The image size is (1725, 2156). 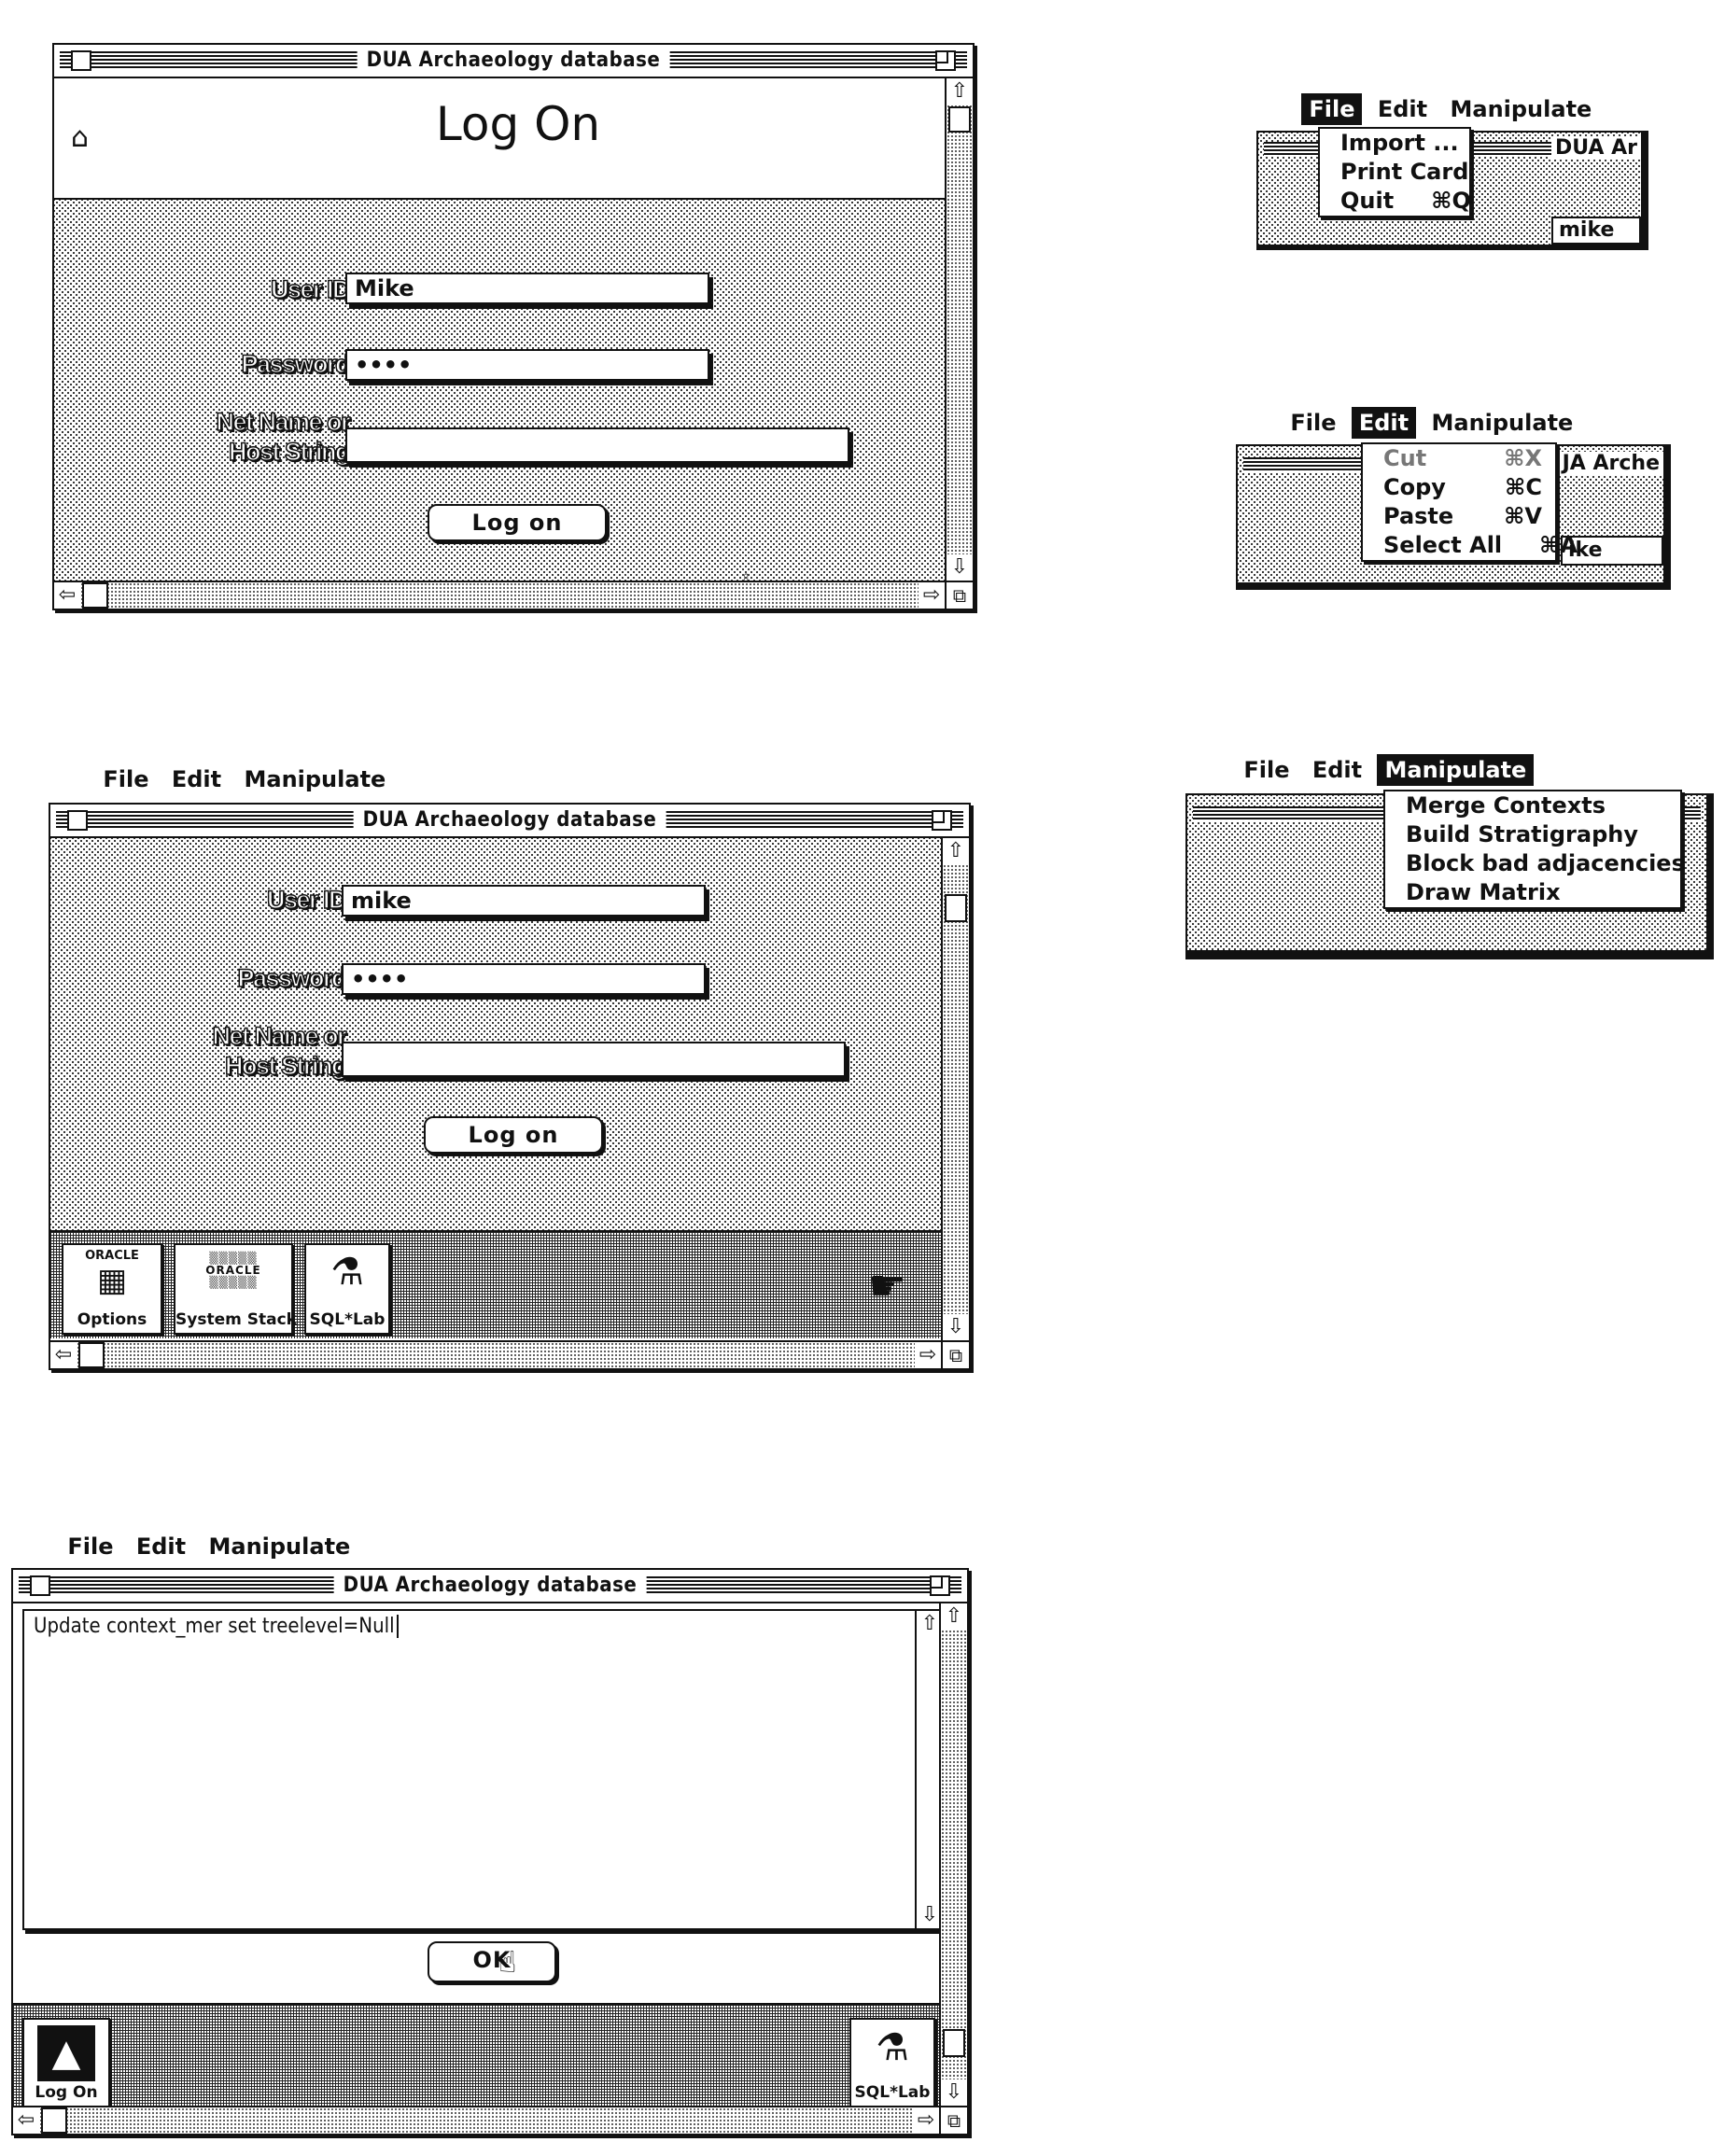 I want to click on system-stack-button: ▒▒▒▒▒ ORACLE ▒▒▒▒▒ System Stack, so click(x=235, y=1289).